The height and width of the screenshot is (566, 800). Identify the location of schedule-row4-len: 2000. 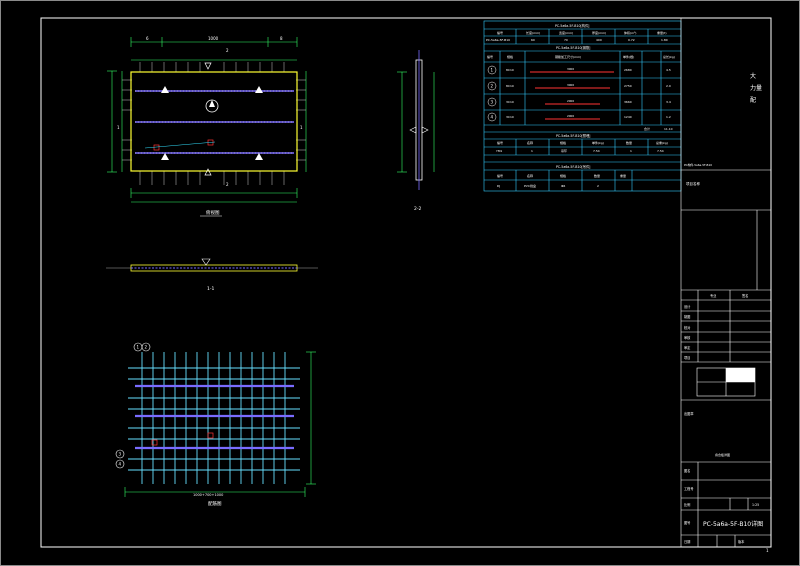
(570, 116).